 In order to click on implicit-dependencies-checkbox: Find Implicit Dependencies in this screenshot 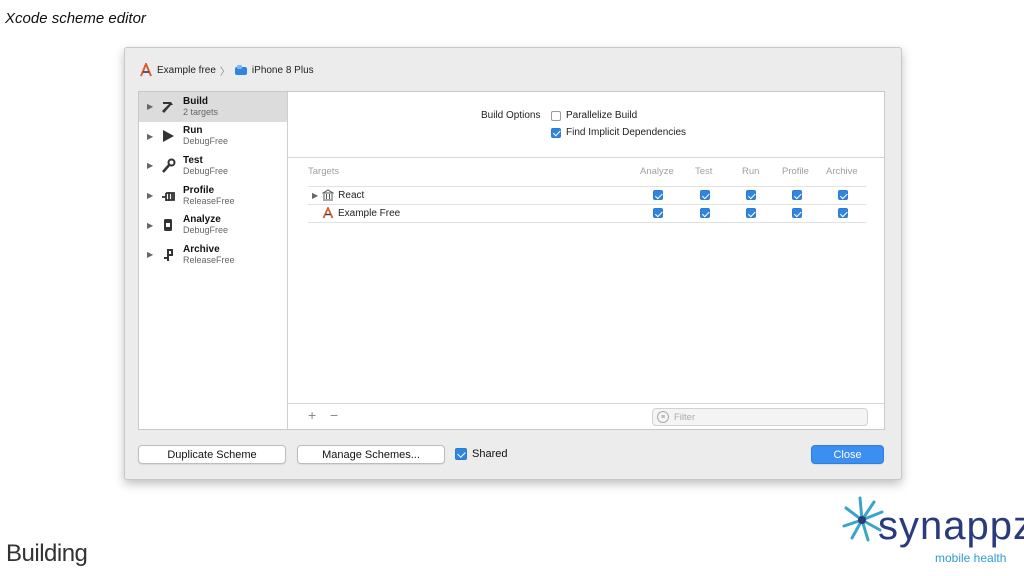, I will do `click(618, 132)`.